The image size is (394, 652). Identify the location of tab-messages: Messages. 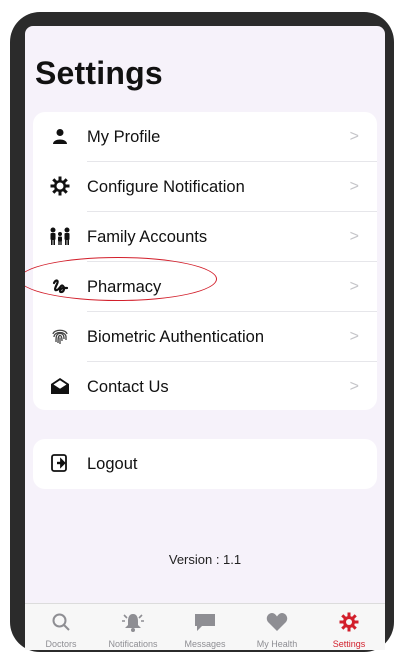
(205, 627).